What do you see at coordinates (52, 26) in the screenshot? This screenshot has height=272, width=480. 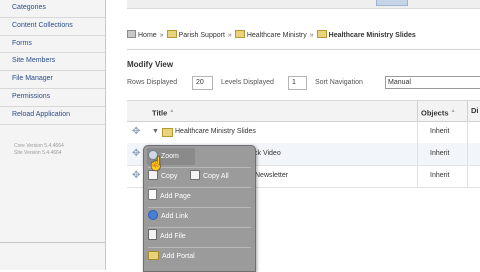 I see `sidebar-item-content-collections: Content Collections` at bounding box center [52, 26].